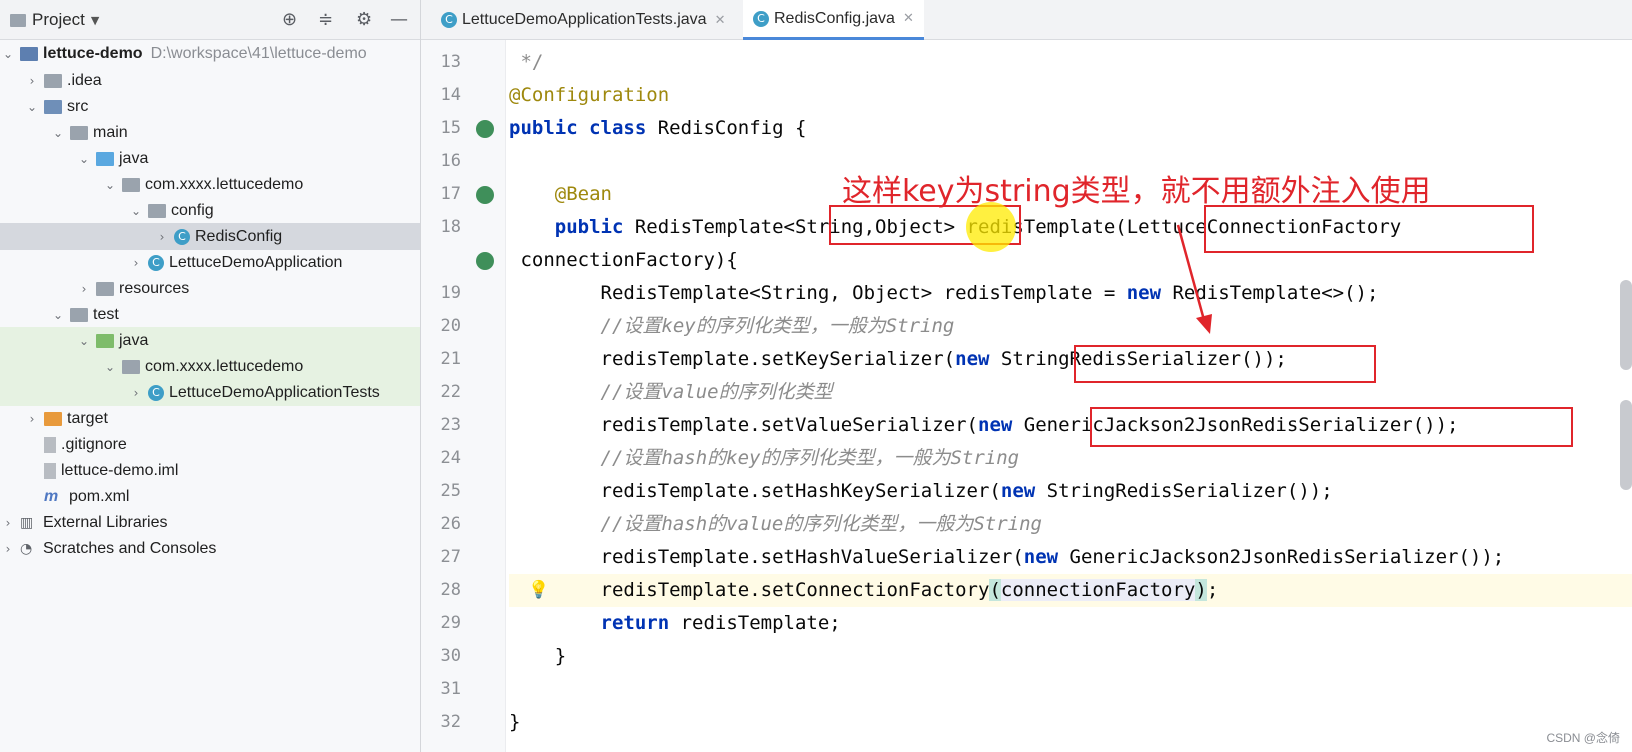 The width and height of the screenshot is (1632, 752). Describe the element at coordinates (84, 80) in the screenshot. I see `tree-item-label: .idea` at that location.